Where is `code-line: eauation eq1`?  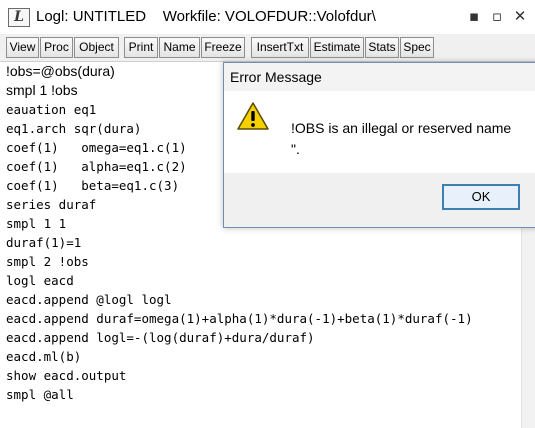
code-line: eauation eq1 is located at coordinates (51, 109).